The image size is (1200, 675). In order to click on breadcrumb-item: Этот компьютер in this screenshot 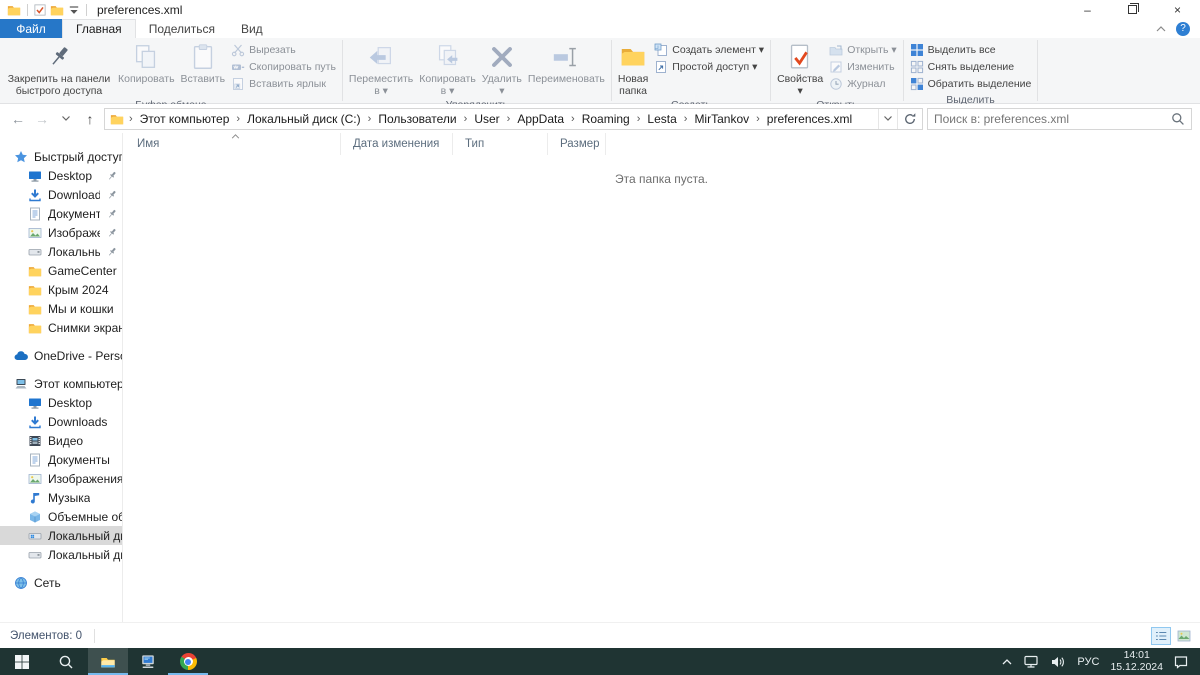, I will do `click(185, 119)`.